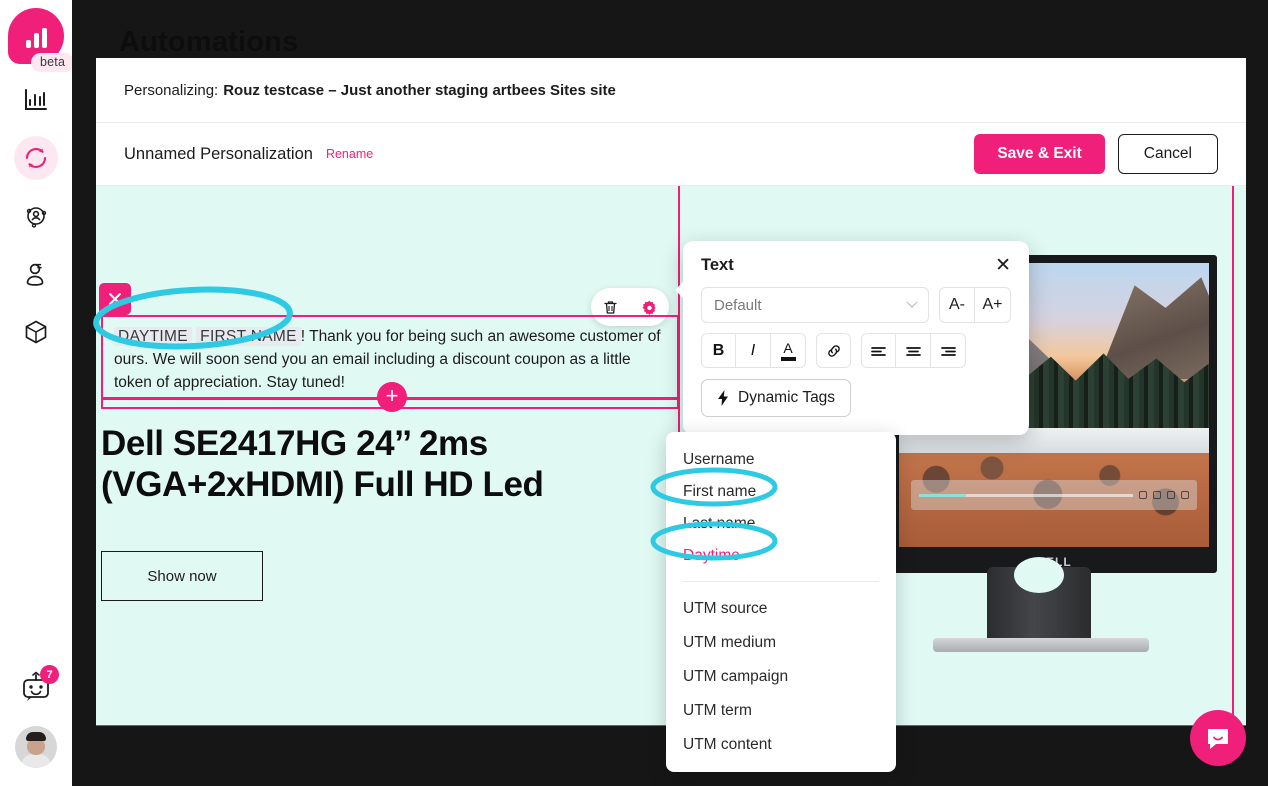 The image size is (1268, 786). I want to click on style-group: B I A, so click(753, 350).